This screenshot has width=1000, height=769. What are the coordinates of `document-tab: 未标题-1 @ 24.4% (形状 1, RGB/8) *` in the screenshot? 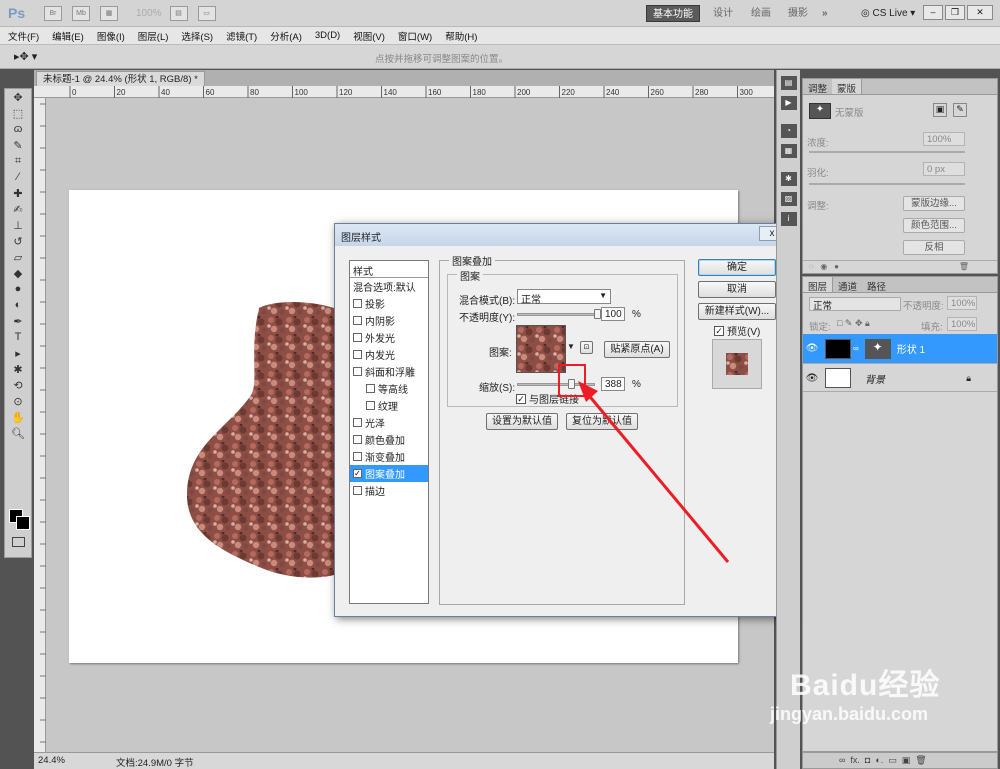 It's located at (120, 78).